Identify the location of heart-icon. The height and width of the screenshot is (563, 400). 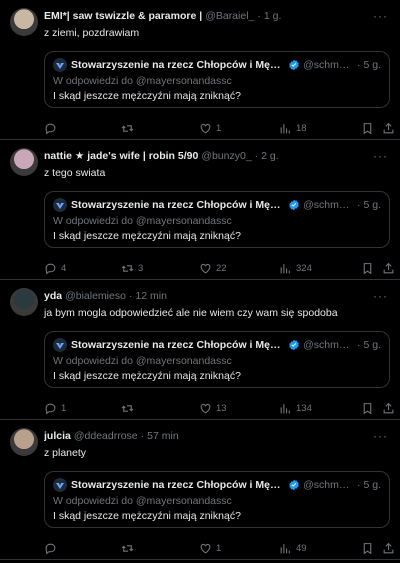
(205, 408).